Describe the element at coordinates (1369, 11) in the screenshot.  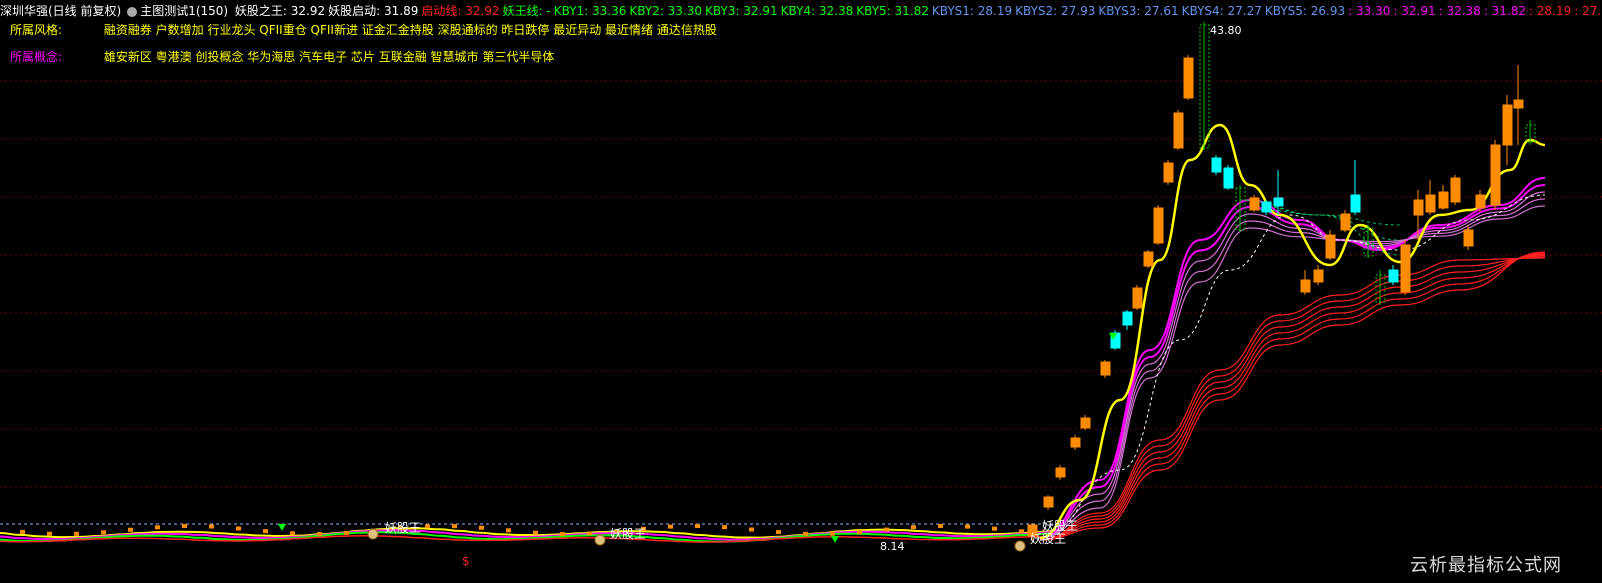
I see `indicator-value: : 33.30` at that location.